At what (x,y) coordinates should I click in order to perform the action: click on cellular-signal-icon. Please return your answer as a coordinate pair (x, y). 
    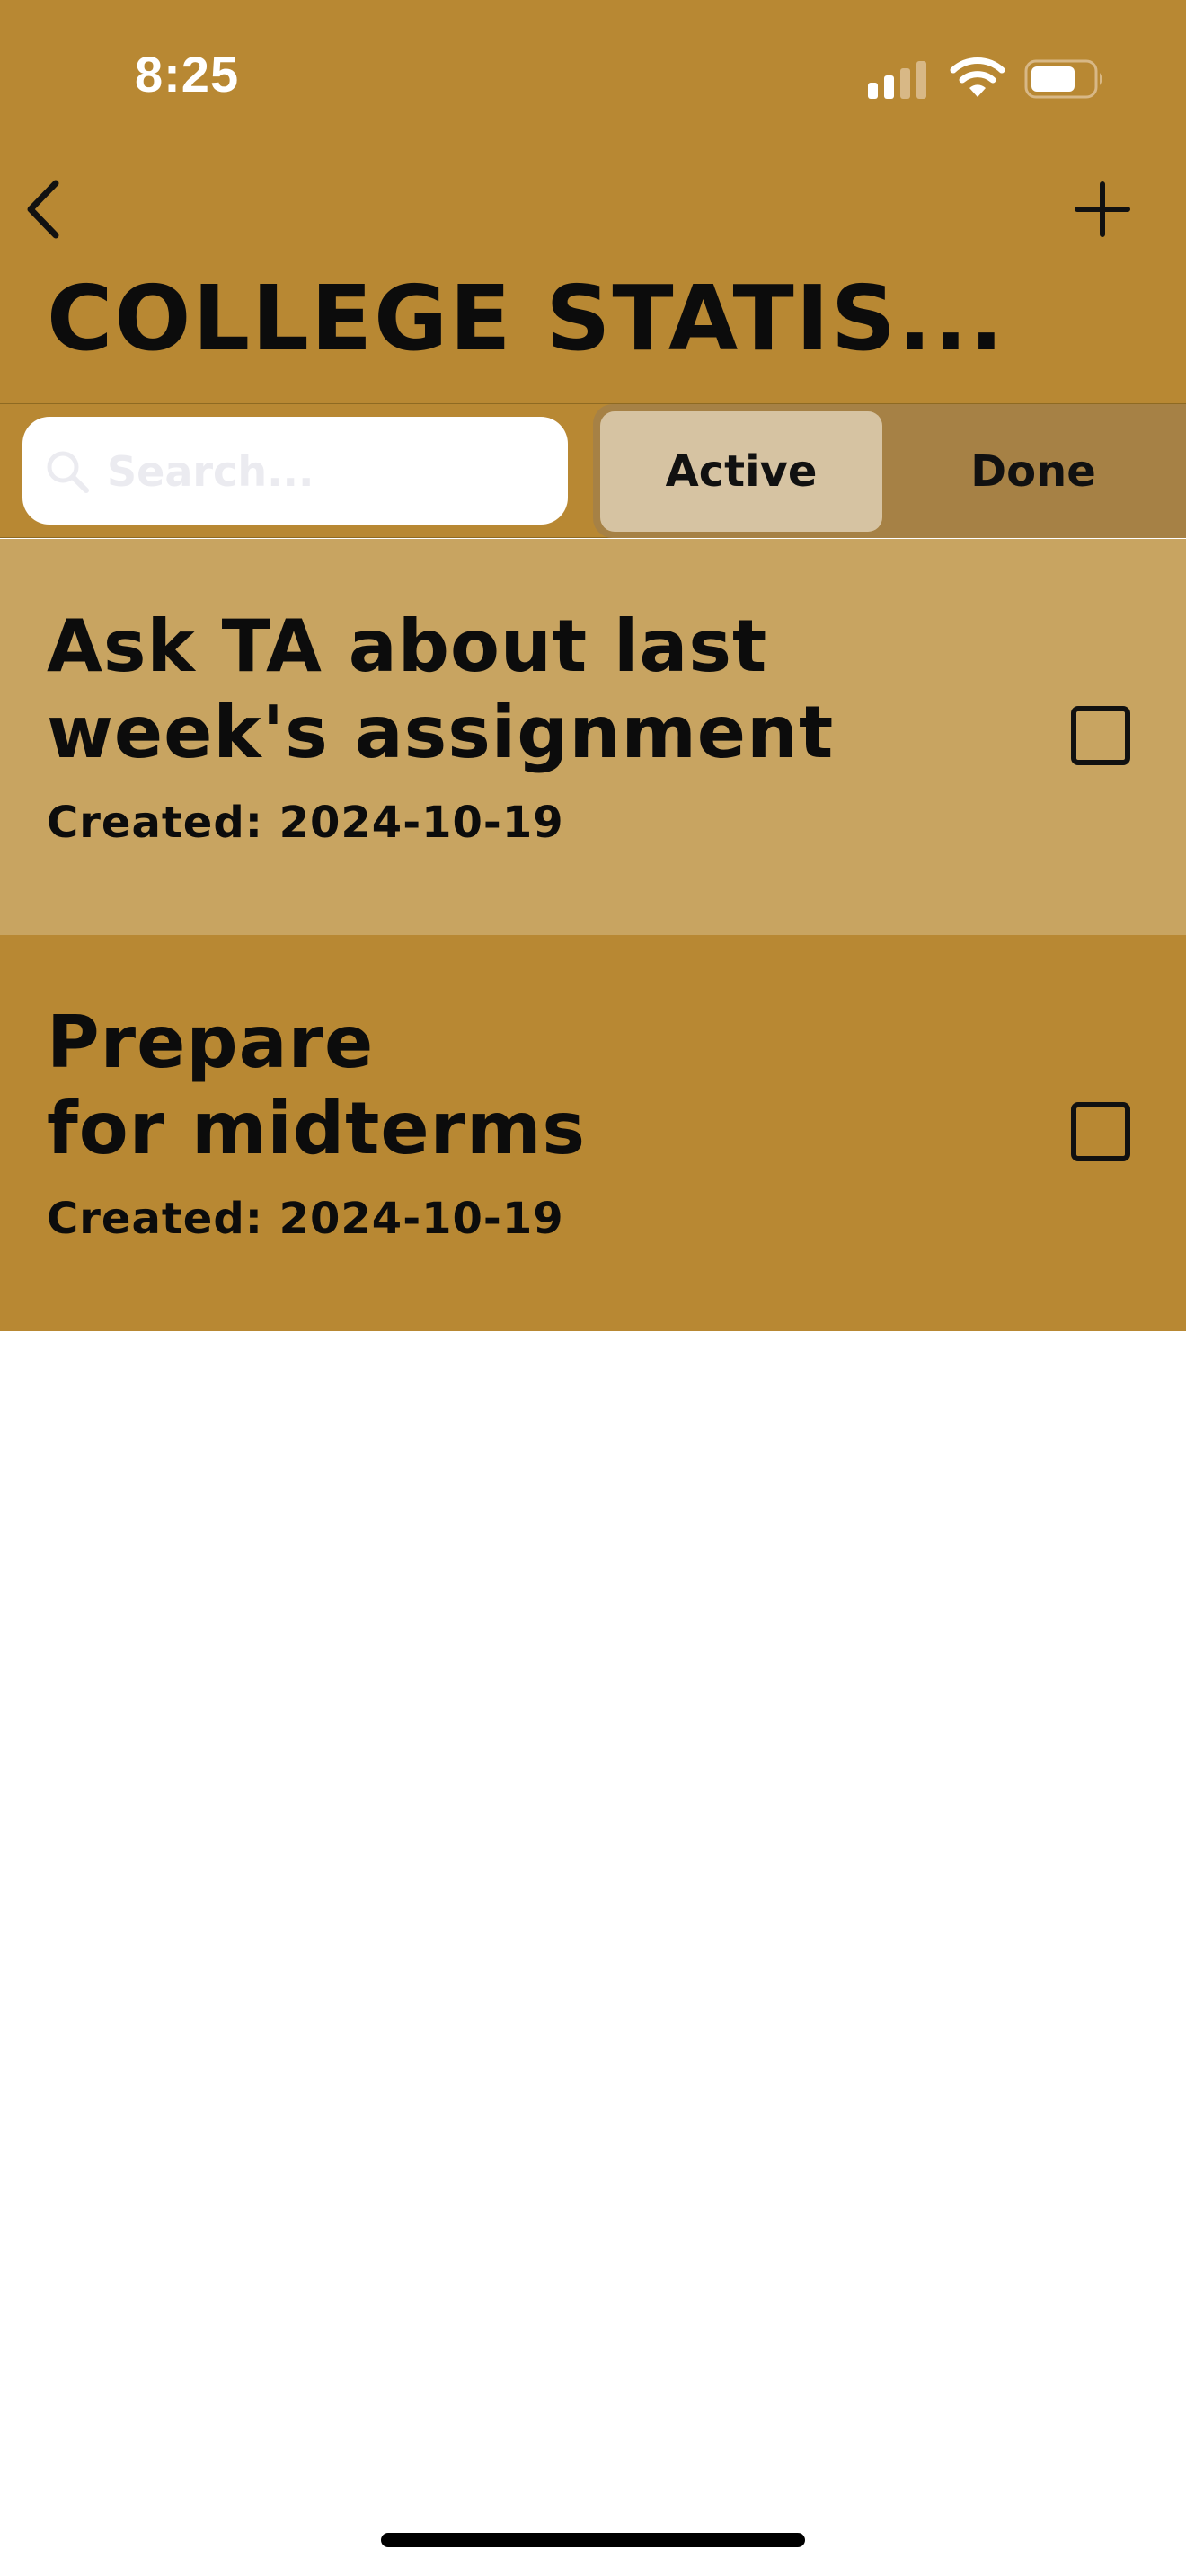
    Looking at the image, I should click on (899, 79).